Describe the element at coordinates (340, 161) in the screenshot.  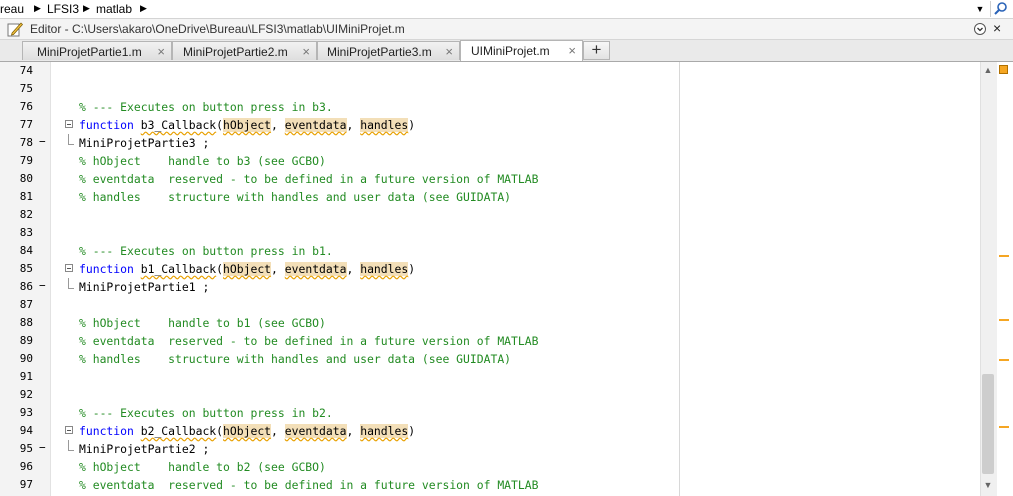
I see `code-line: 79 % hObject handle to b3 (see GCBO)` at that location.